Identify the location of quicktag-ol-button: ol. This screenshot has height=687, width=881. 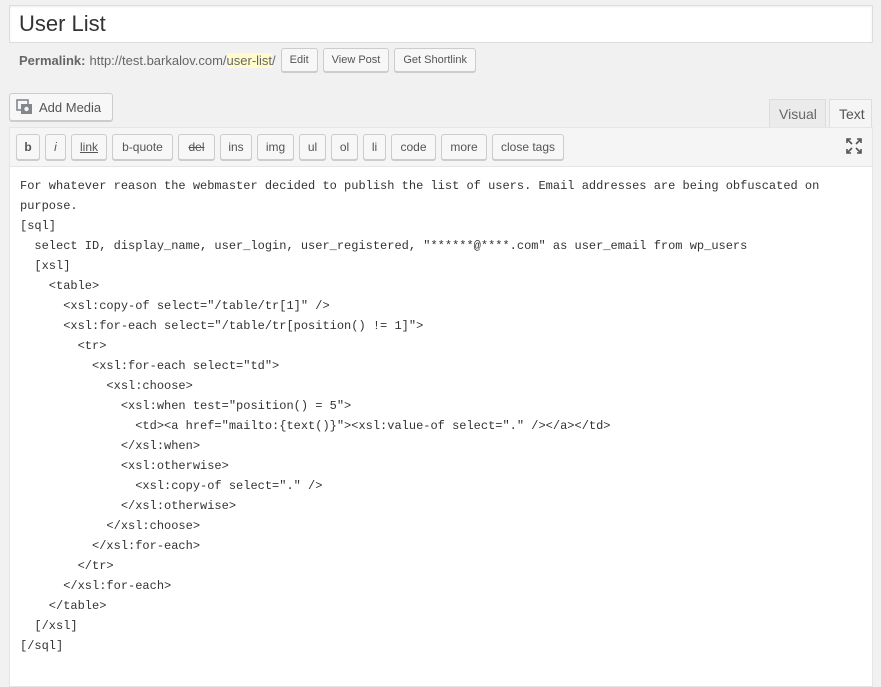
(344, 147).